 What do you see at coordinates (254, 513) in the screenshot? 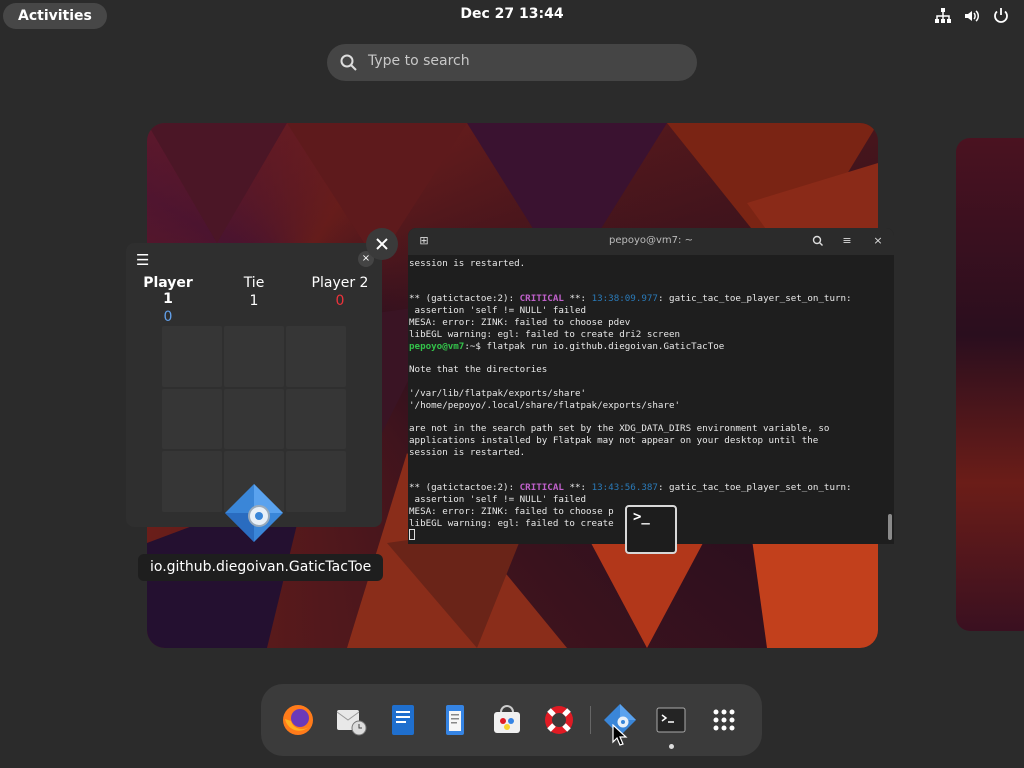
I see `gatictactoe-app-icon` at bounding box center [254, 513].